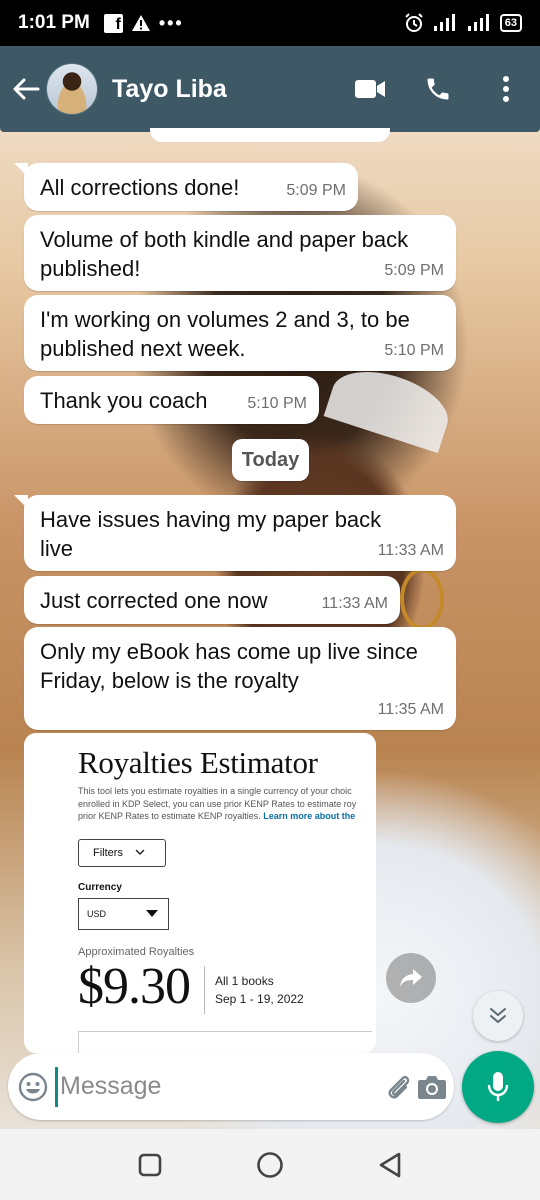  What do you see at coordinates (478, 22) in the screenshot?
I see `signal-2-icon` at bounding box center [478, 22].